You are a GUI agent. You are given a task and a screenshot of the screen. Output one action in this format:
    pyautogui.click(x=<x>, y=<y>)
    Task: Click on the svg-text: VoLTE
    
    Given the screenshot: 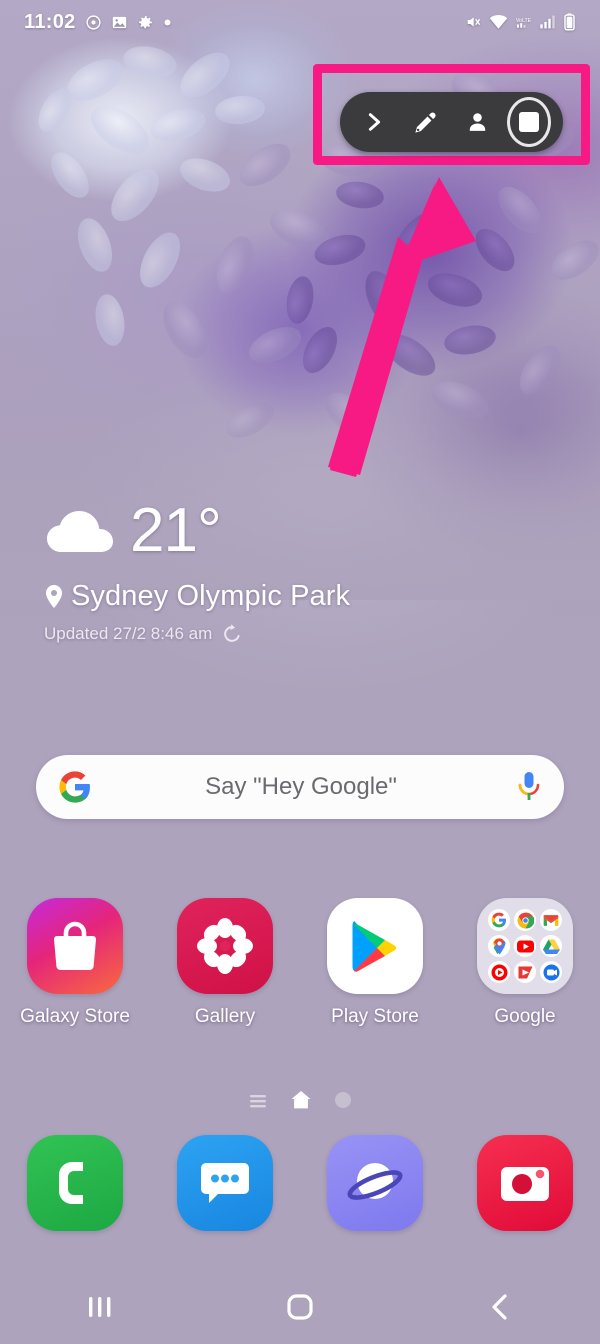 What is the action you would take?
    pyautogui.click(x=524, y=20)
    